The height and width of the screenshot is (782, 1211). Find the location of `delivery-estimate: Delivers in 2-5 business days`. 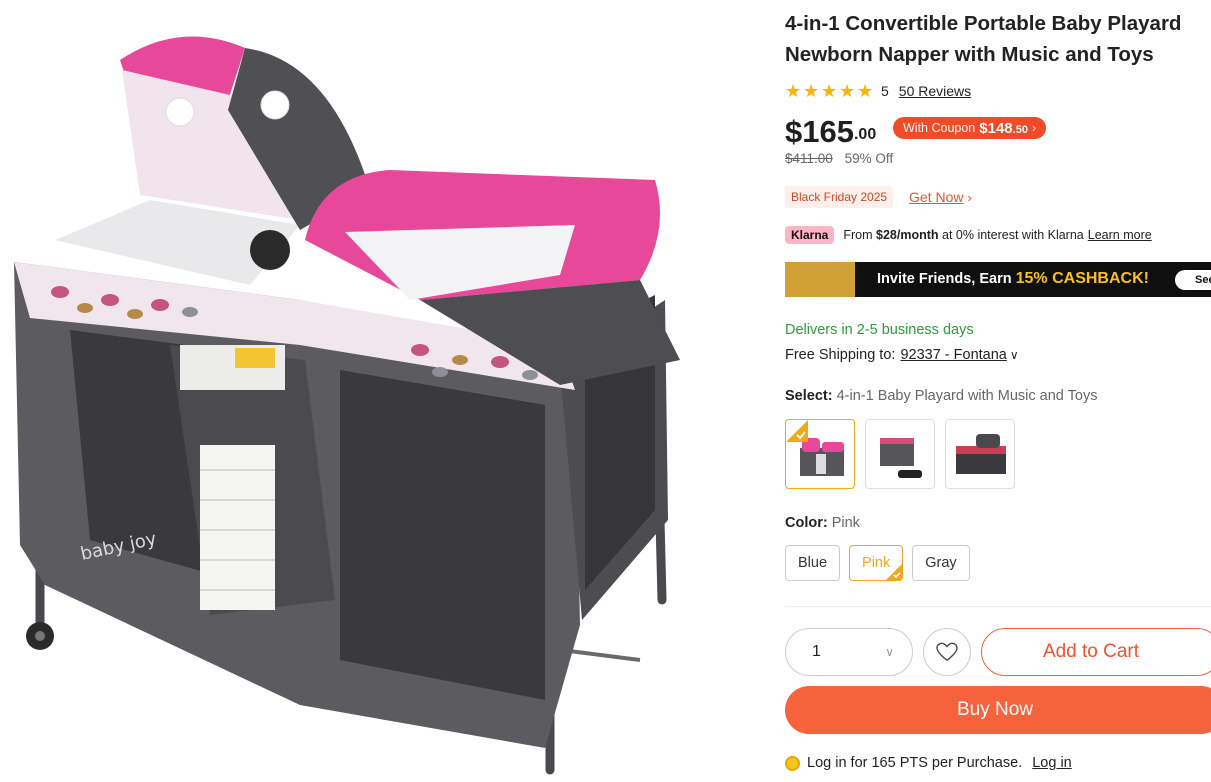

delivery-estimate: Delivers in 2-5 business days is located at coordinates (879, 330).